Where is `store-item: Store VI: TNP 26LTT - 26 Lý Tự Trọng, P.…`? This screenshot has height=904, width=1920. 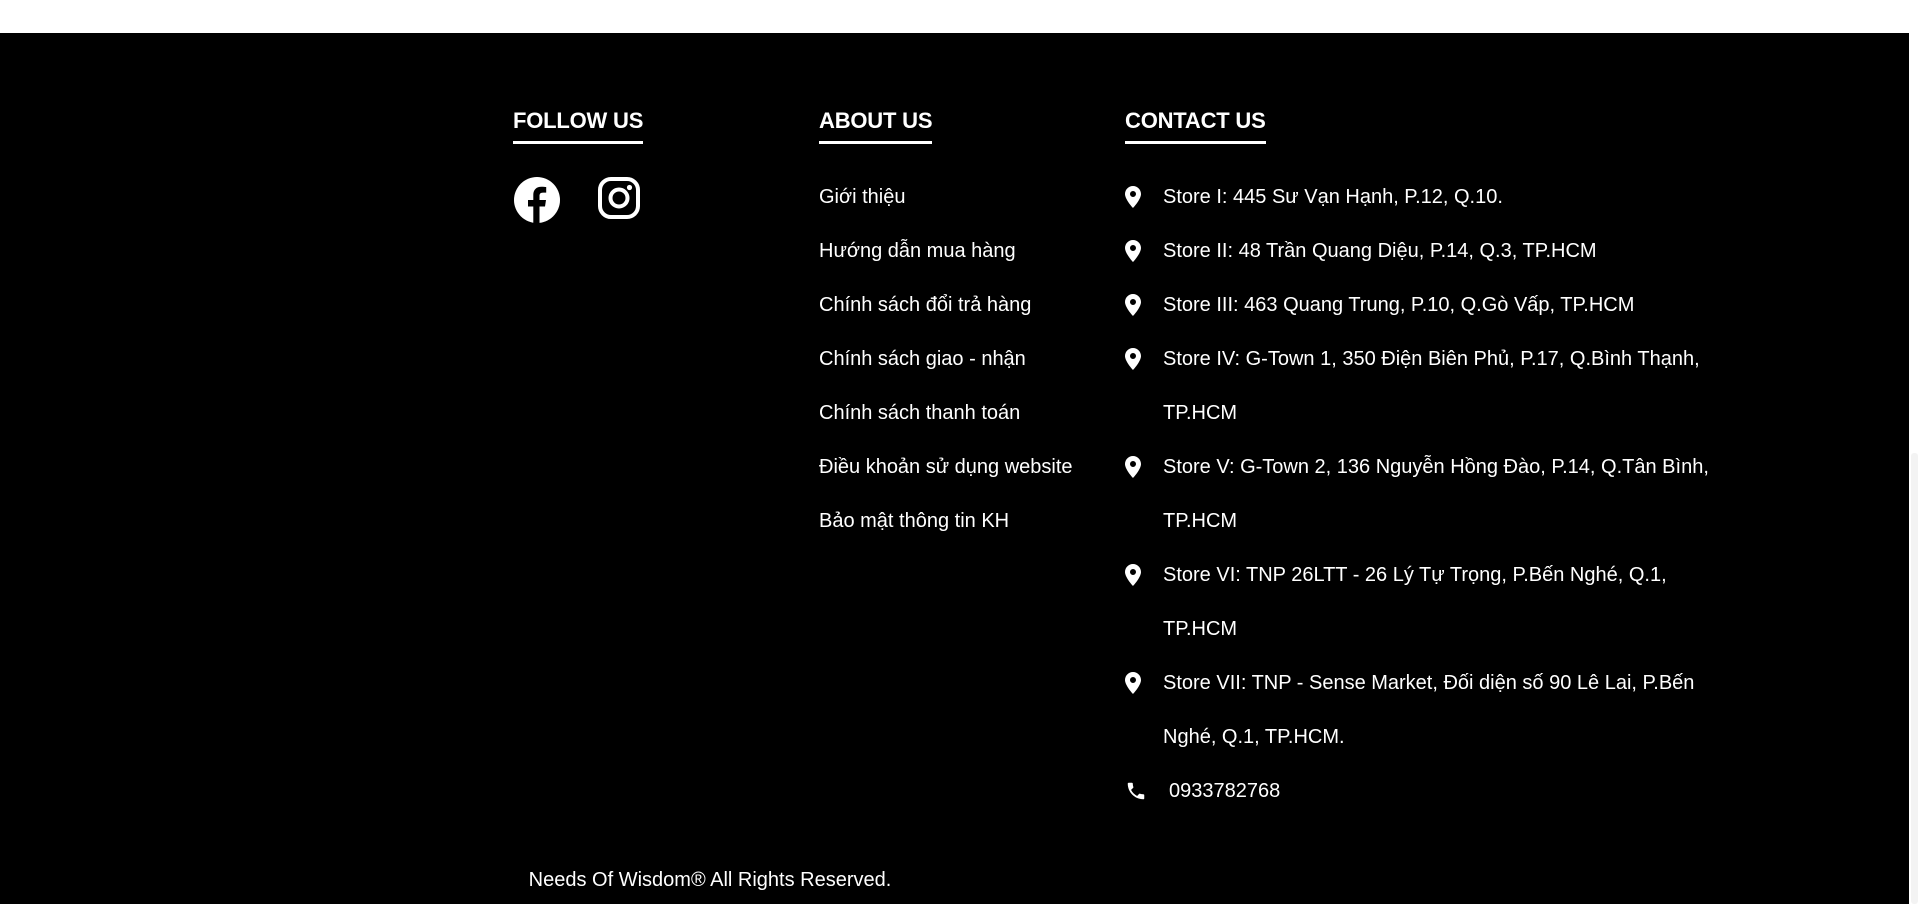
store-item: Store VI: TNP 26LTT - 26 Lý Tự Trọng, P.… is located at coordinates (1425, 602).